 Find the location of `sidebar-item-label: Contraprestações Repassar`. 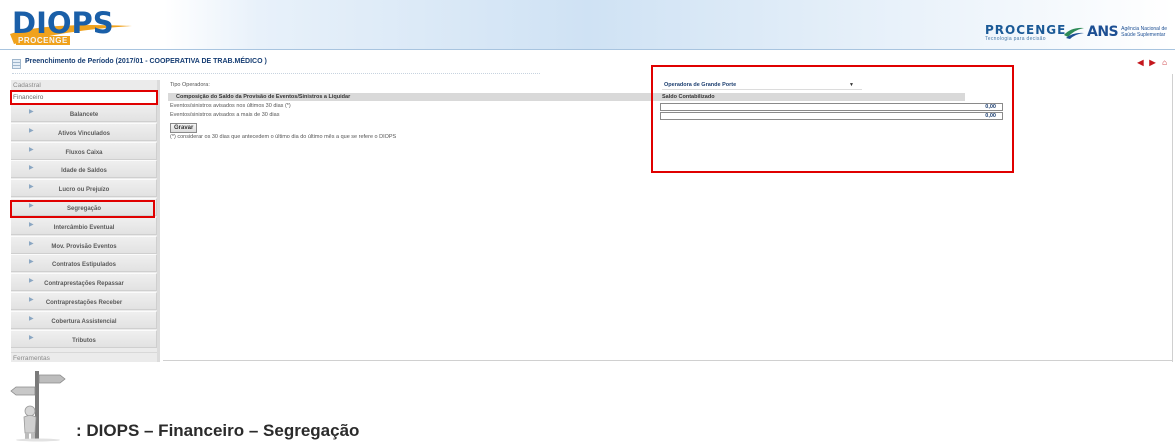

sidebar-item-label: Contraprestações Repassar is located at coordinates (84, 284).